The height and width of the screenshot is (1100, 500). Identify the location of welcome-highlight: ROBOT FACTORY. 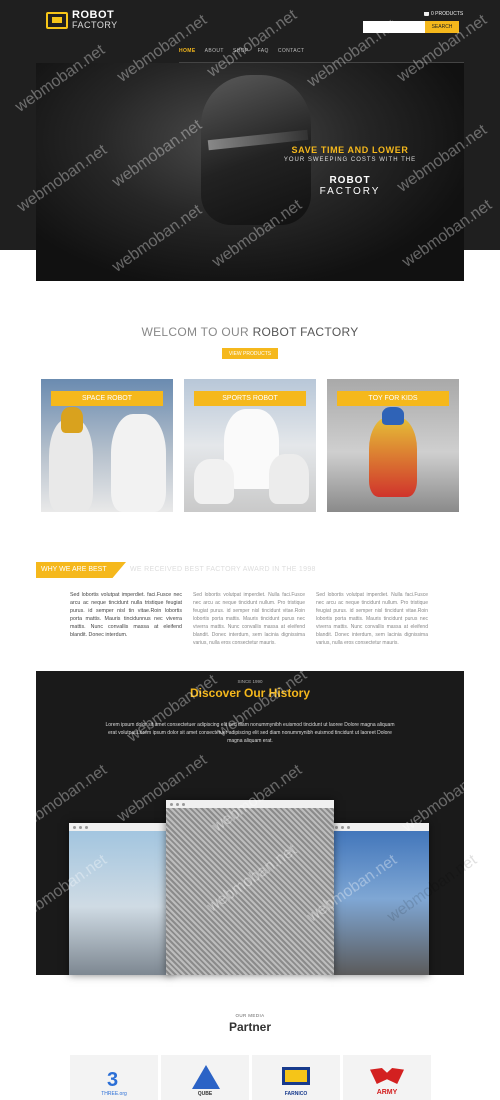
(305, 332).